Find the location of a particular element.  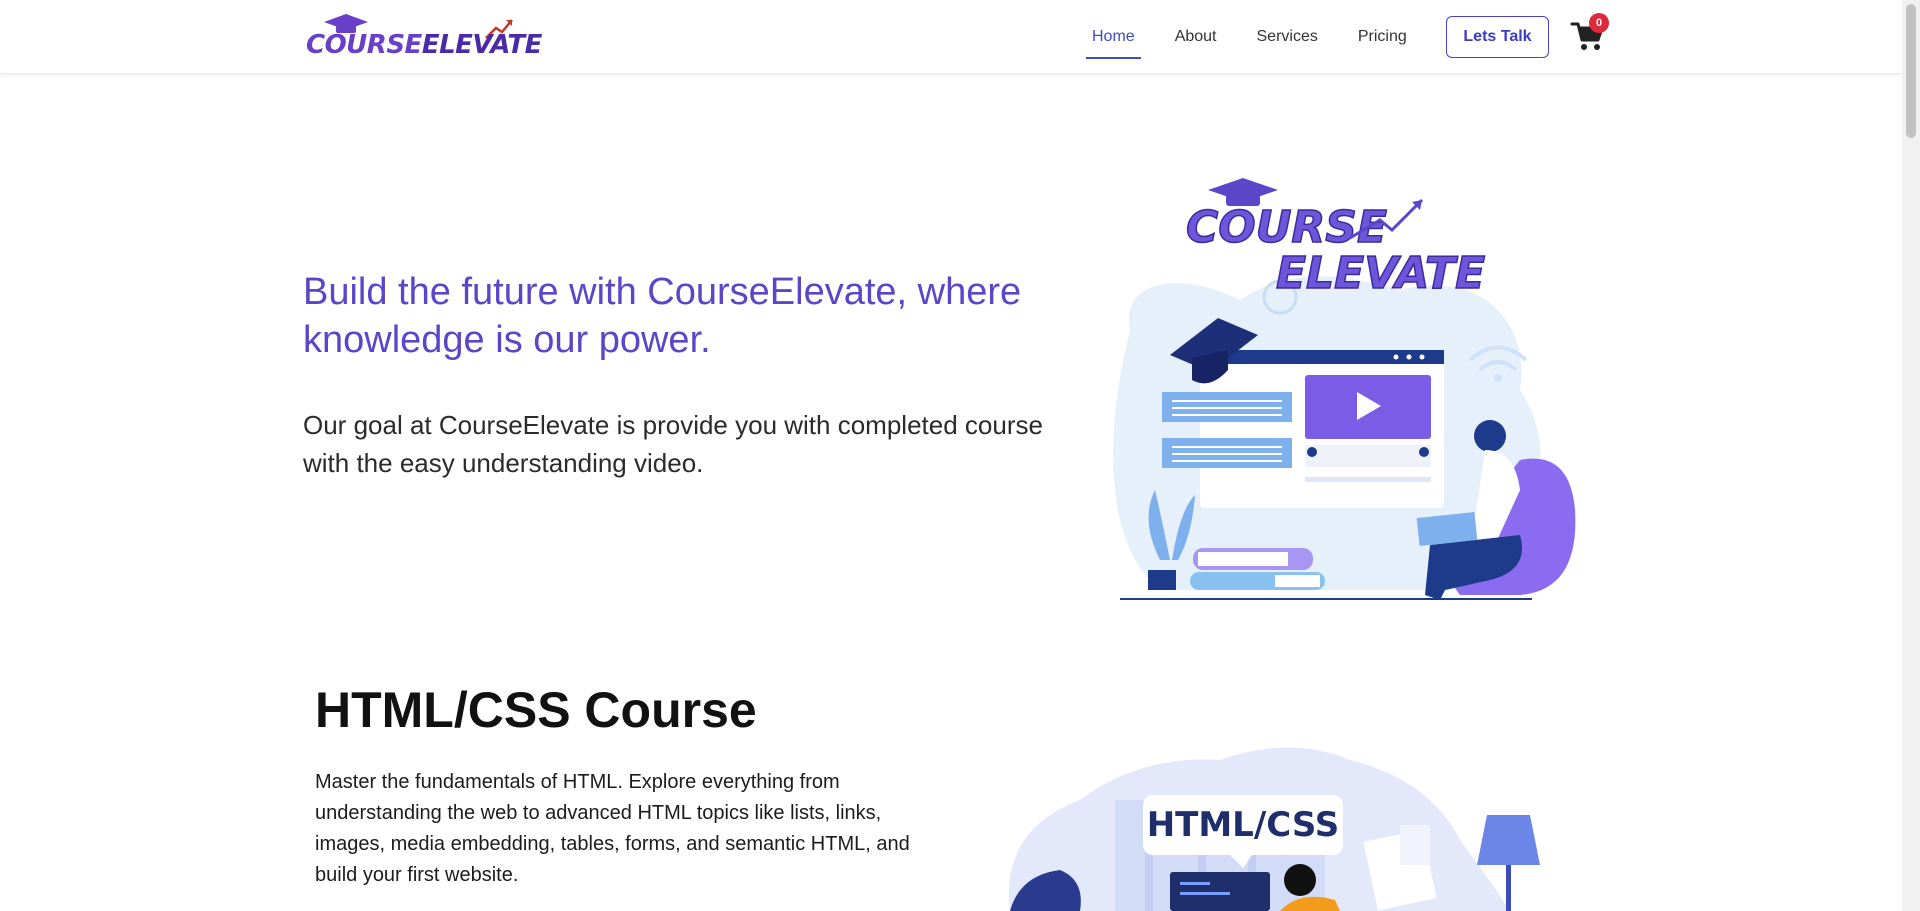

brand-name-part1: COURSE is located at coordinates (364, 45).